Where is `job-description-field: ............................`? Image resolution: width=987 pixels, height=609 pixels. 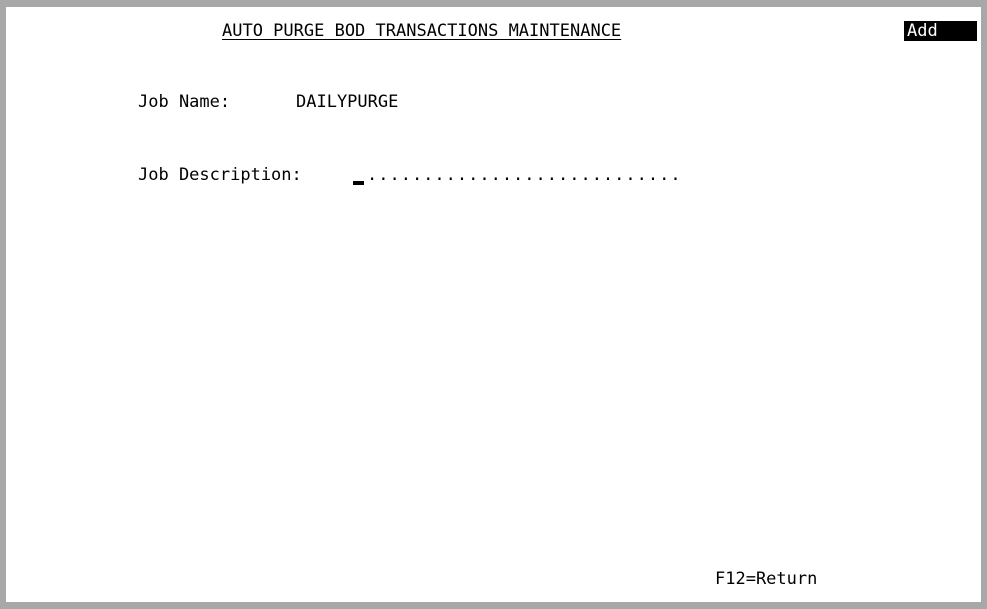
job-description-field: ............................ is located at coordinates (543, 175).